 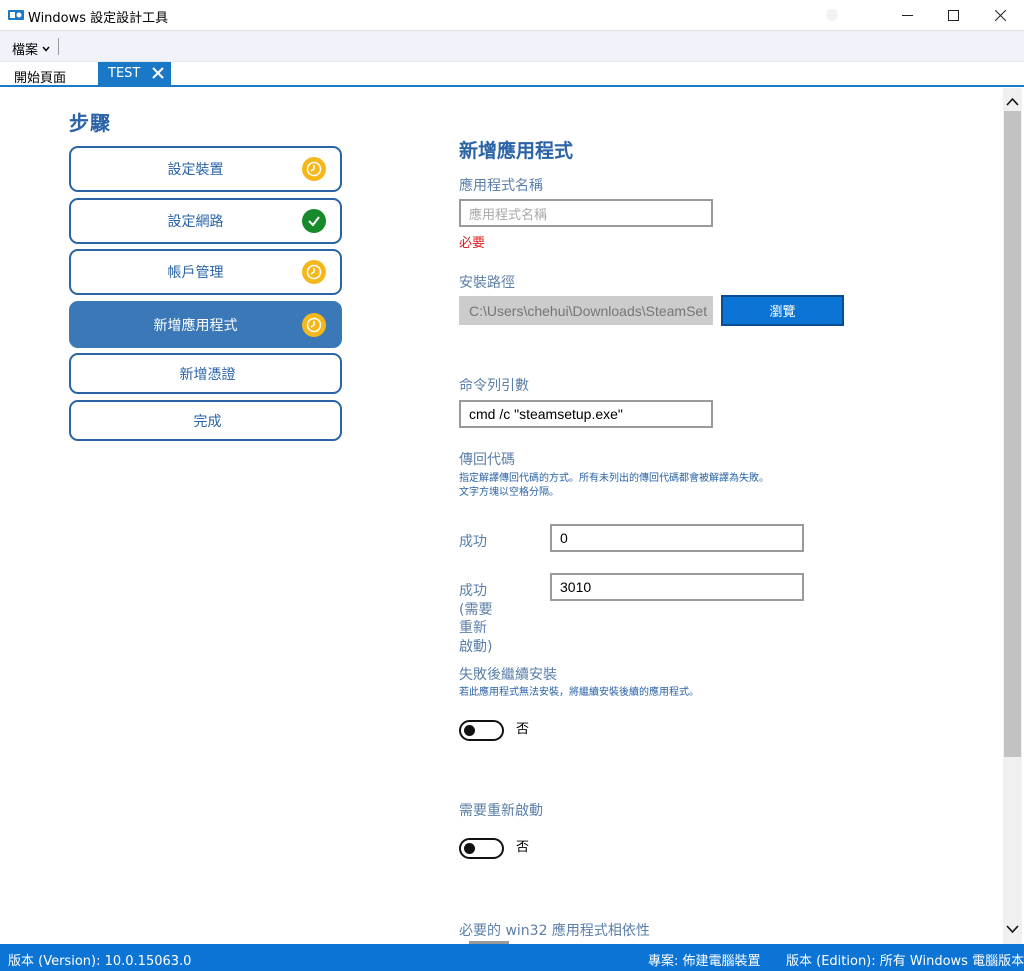 What do you see at coordinates (487, 460) in the screenshot?
I see `return-codes-label: 傳回代碼` at bounding box center [487, 460].